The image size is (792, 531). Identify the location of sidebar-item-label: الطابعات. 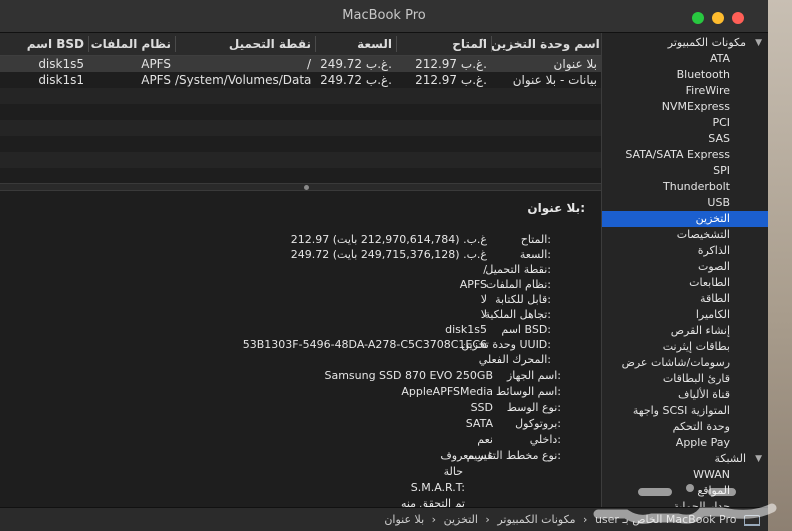
(709, 282).